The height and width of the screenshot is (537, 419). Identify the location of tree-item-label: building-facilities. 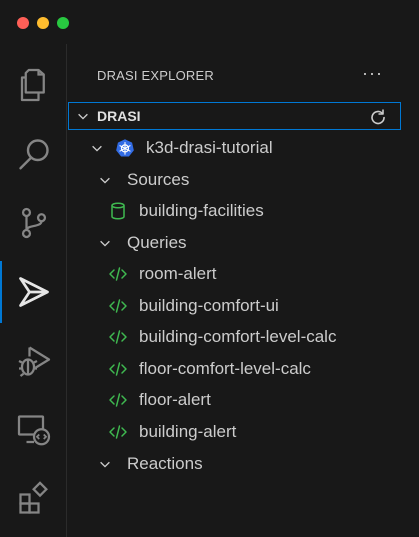
(201, 210).